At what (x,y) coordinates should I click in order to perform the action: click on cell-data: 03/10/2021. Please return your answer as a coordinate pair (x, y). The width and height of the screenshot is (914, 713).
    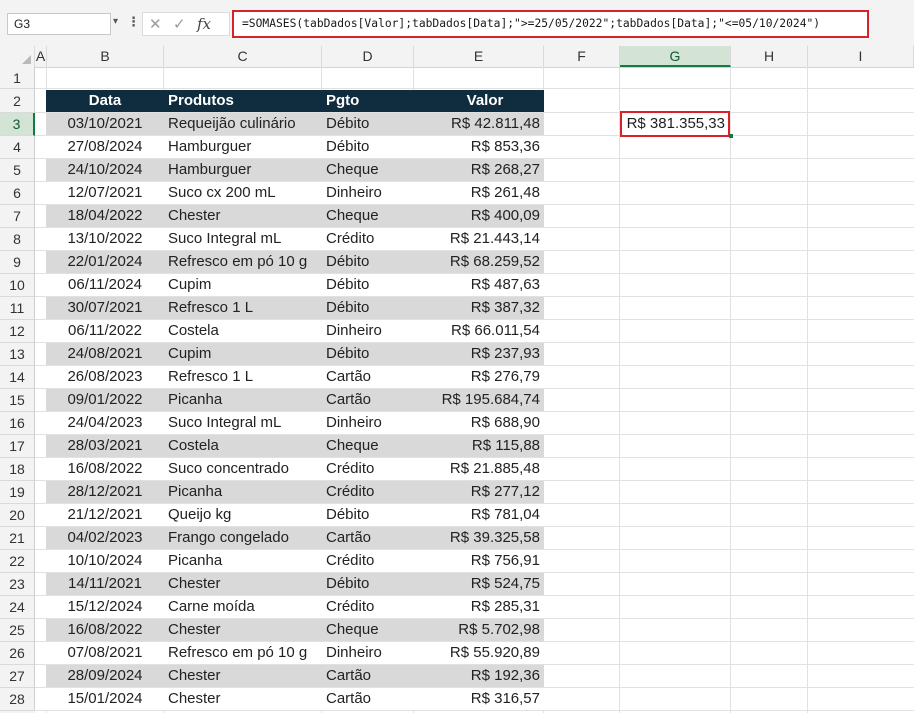
    Looking at the image, I should click on (105, 124).